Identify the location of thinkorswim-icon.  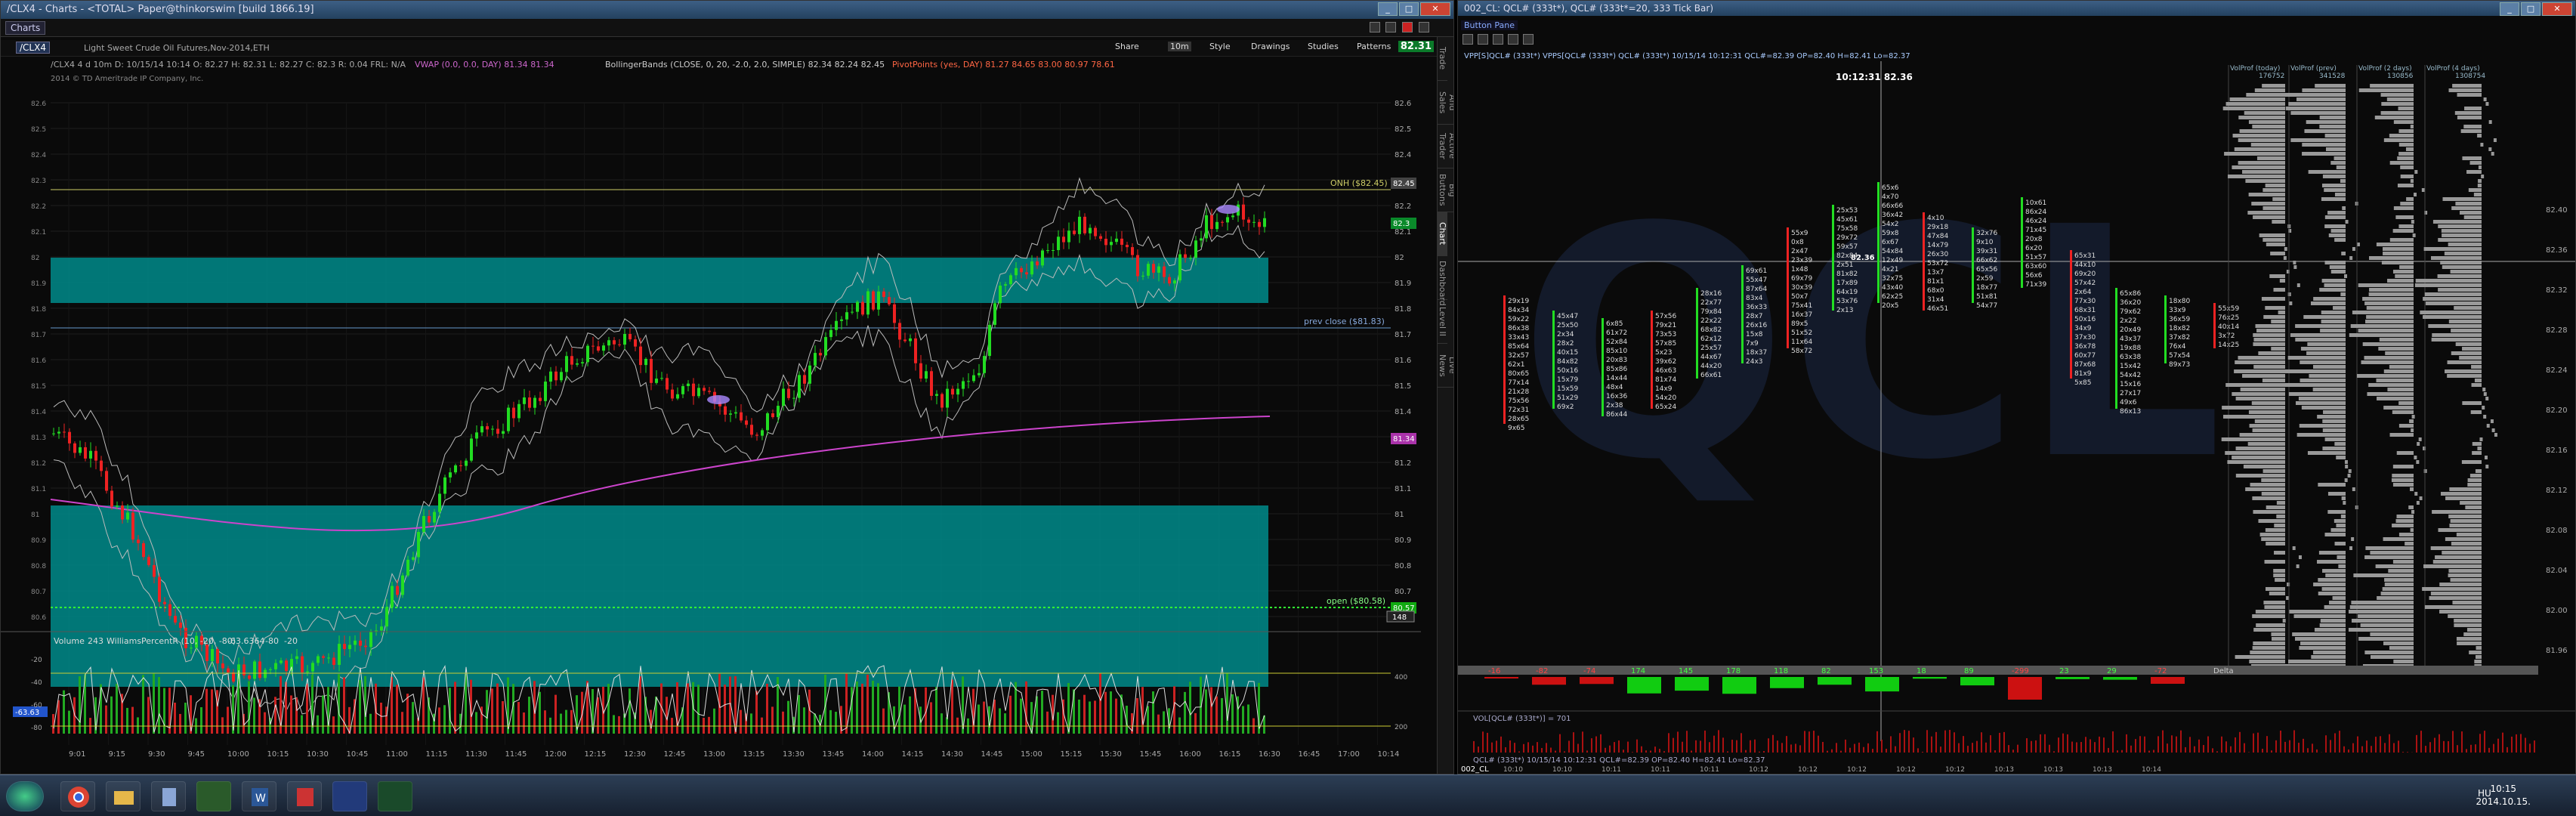
(349, 796).